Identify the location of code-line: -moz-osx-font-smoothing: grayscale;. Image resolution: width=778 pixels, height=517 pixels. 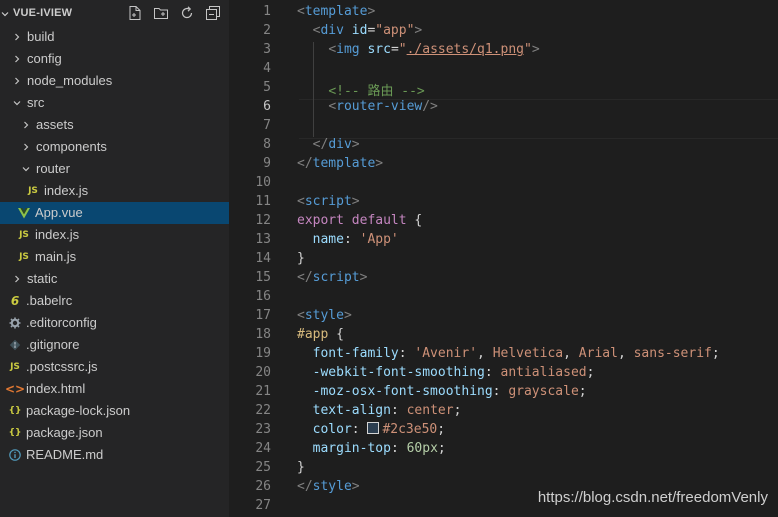
(442, 391).